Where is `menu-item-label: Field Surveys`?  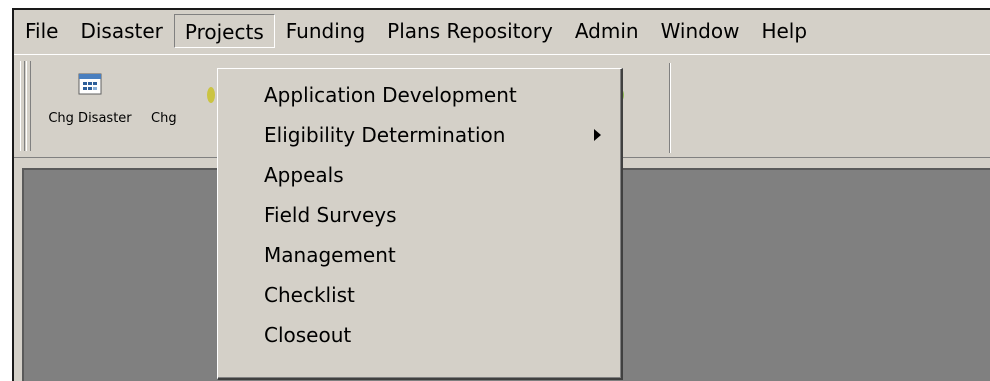
menu-item-label: Field Surveys is located at coordinates (330, 215).